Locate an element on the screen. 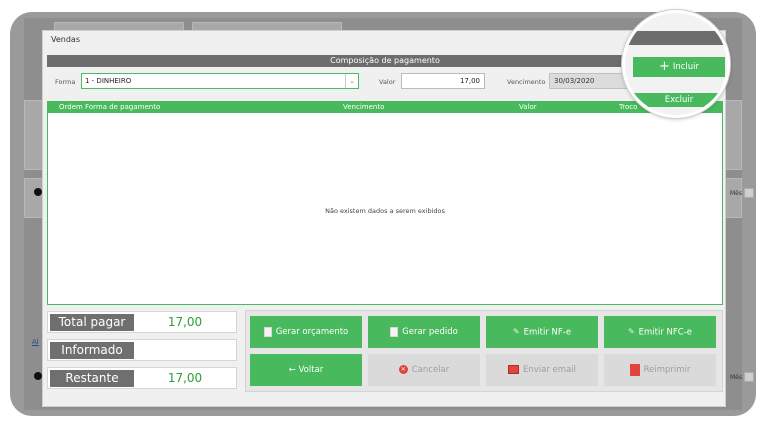  emitir-nfe-button: ✎ Emitir NF-e is located at coordinates (542, 332).